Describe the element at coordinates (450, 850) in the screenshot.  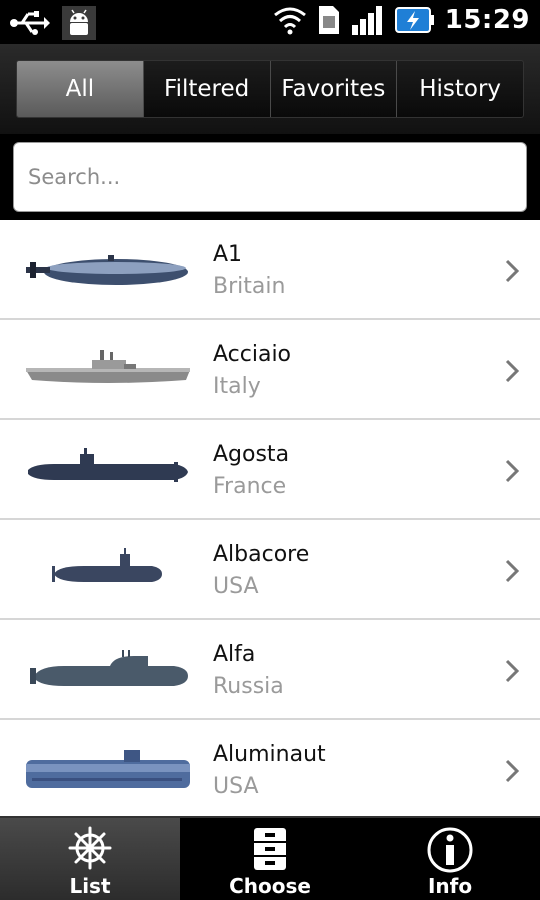
I see `info-icon` at that location.